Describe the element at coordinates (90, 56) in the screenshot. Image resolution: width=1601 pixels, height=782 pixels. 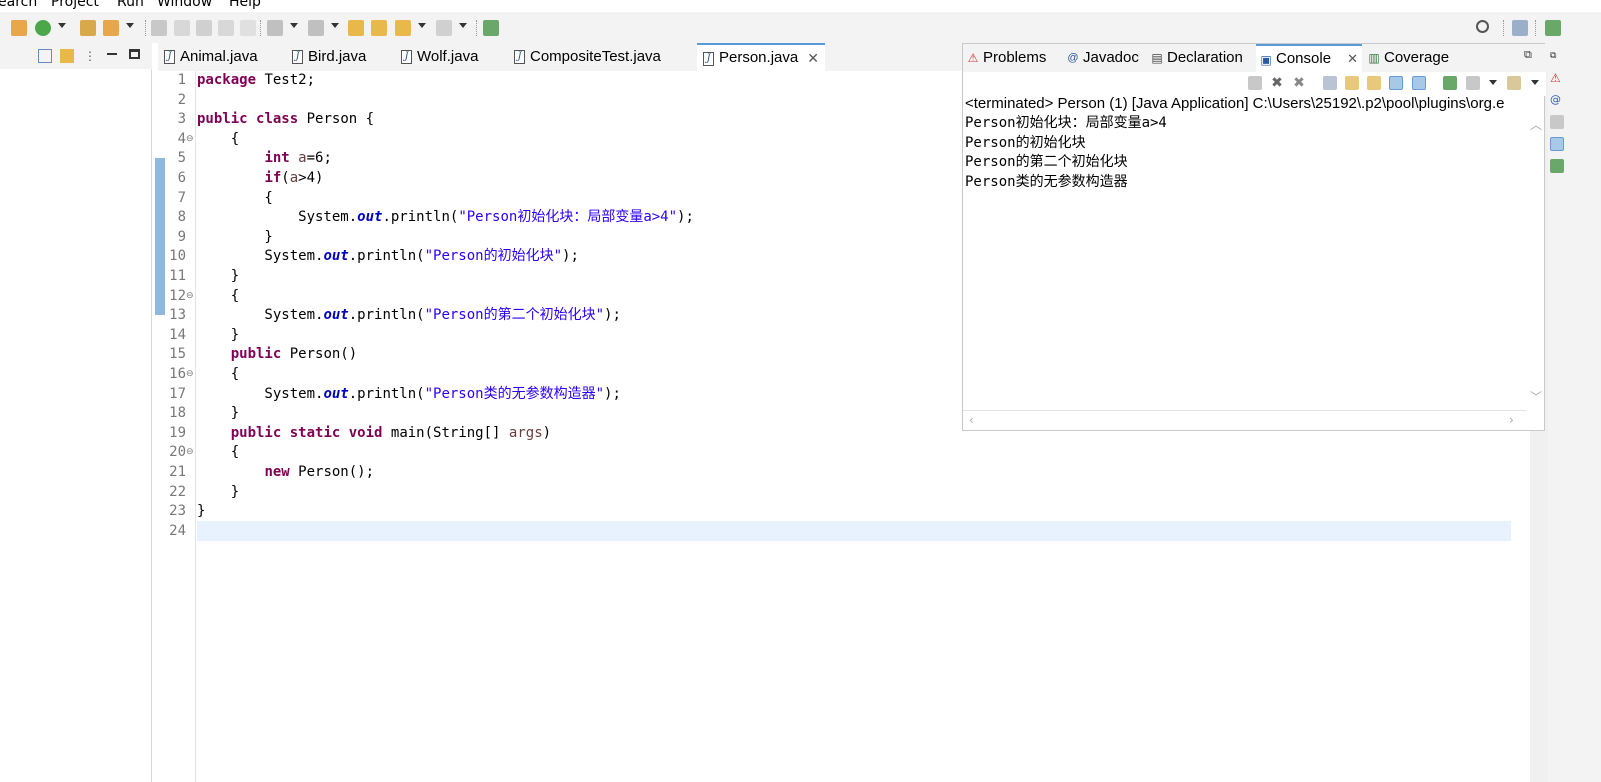
I see `view-menu-icon: ⋮` at that location.